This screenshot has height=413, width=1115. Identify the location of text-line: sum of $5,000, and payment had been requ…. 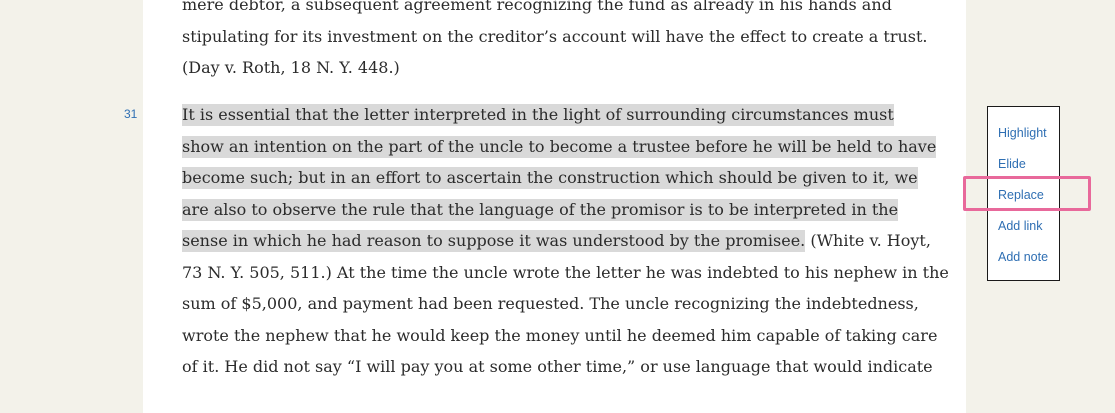
(550, 303).